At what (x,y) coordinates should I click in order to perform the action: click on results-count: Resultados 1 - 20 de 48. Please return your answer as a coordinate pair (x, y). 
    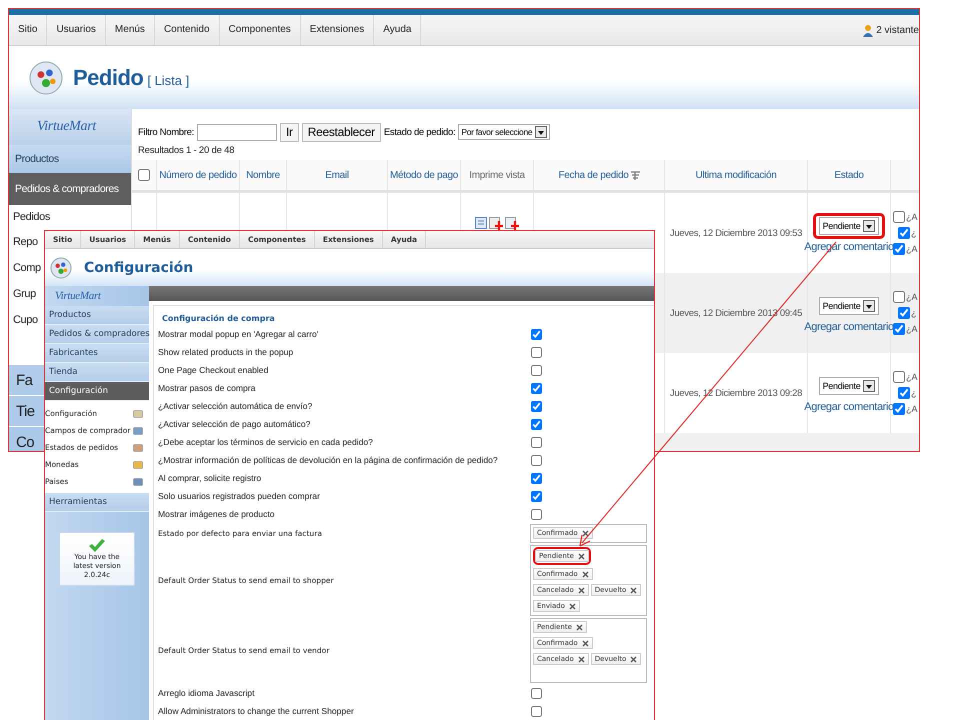
    Looking at the image, I should click on (187, 151).